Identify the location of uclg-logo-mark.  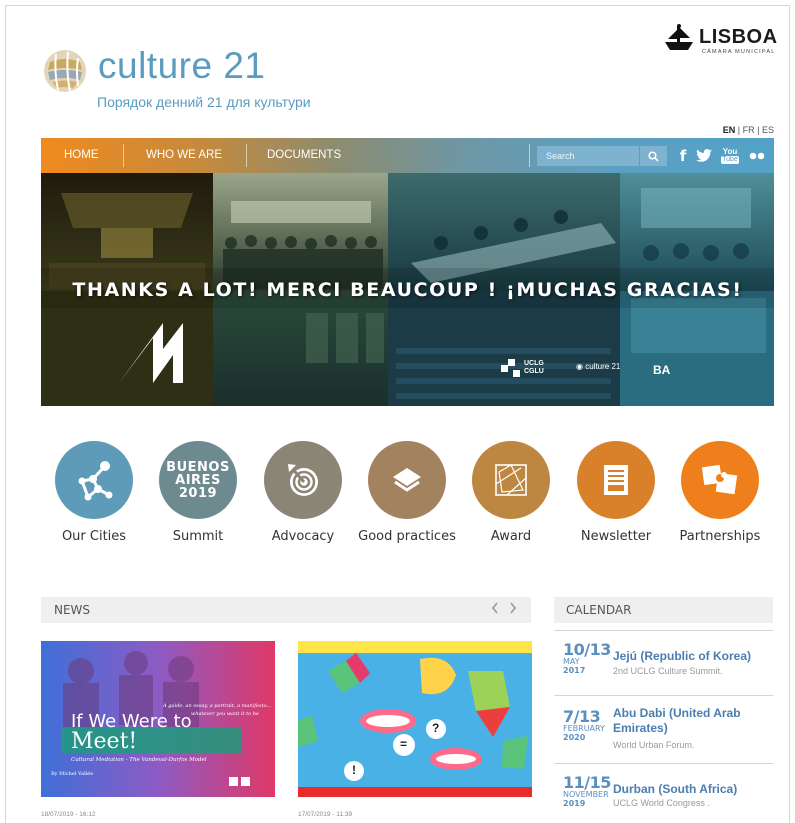
(510, 368).